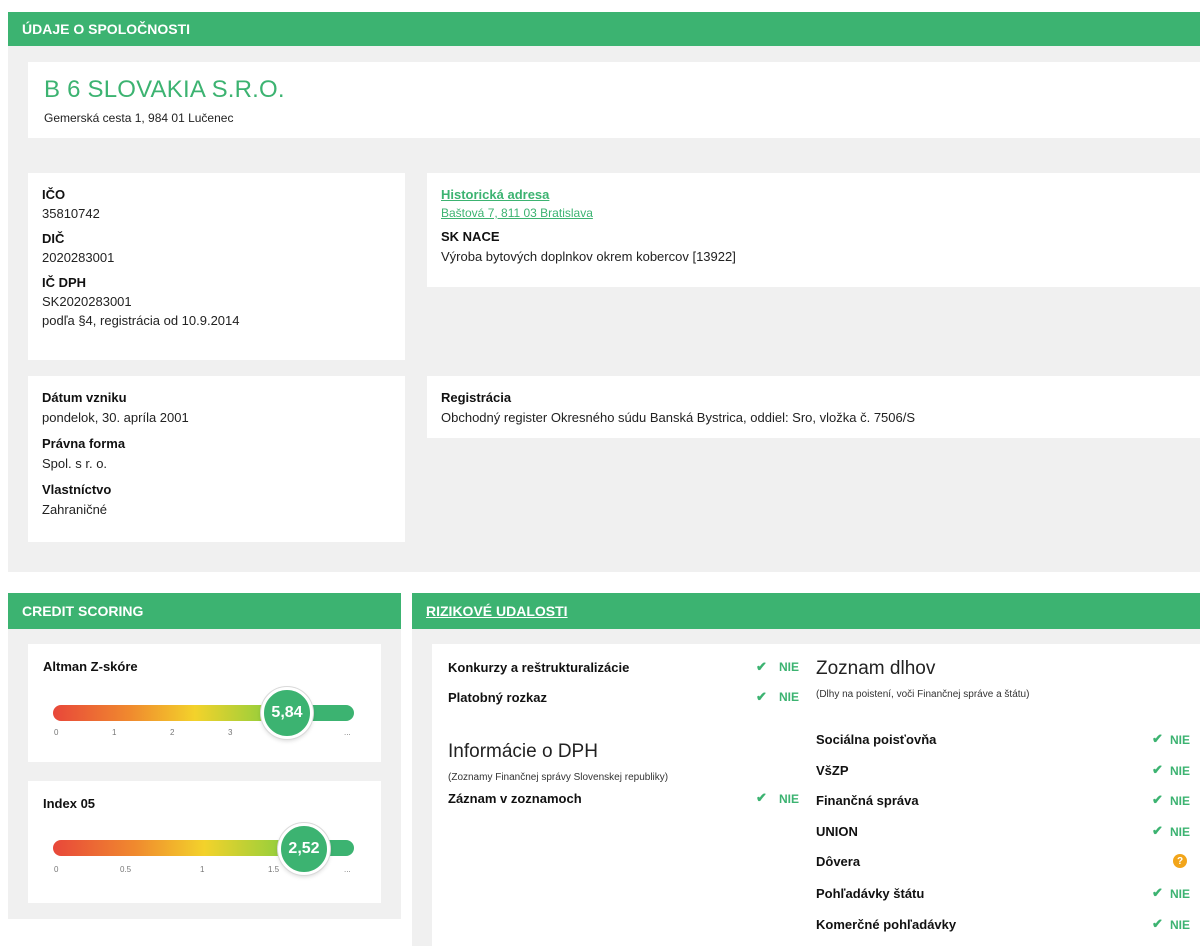 This screenshot has height=946, width=1200. Describe the element at coordinates (172, 732) in the screenshot. I see `altman-tick: 2` at that location.